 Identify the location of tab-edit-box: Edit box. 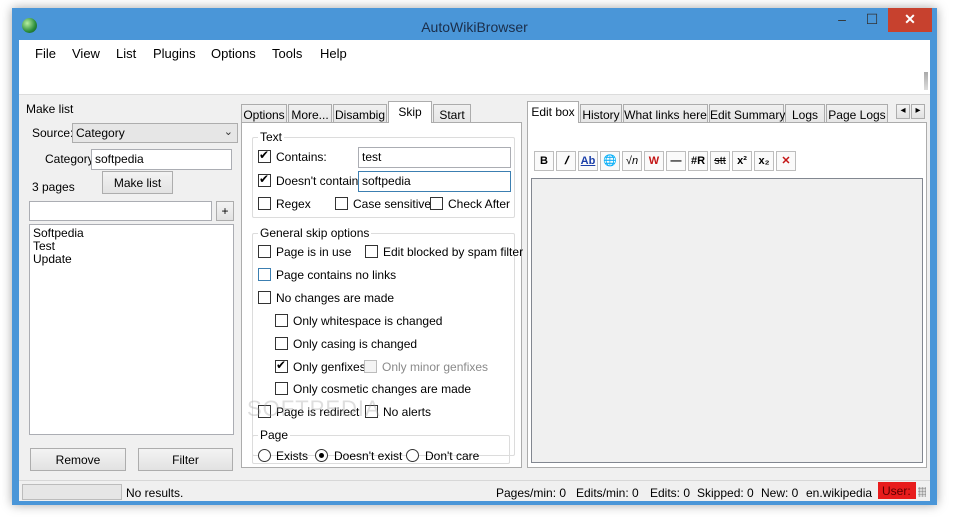
(553, 112).